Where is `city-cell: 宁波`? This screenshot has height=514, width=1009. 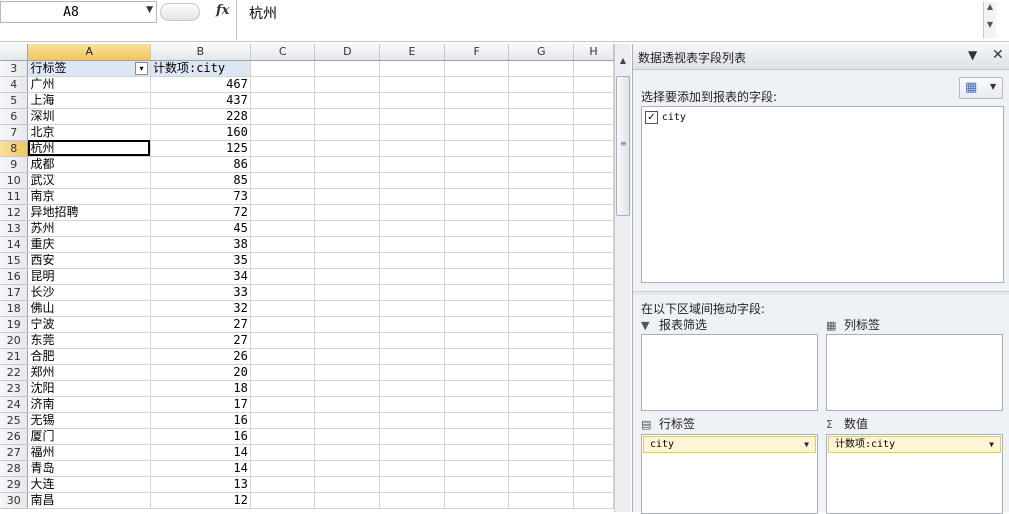 city-cell: 宁波 is located at coordinates (89, 324).